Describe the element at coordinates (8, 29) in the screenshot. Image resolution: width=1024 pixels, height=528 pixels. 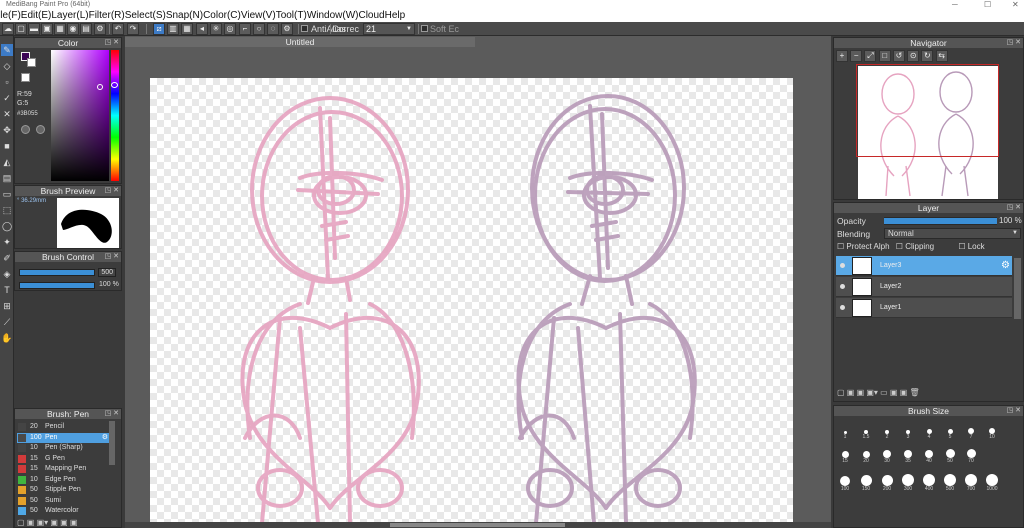
I see `cloud-icon: ☁` at that location.